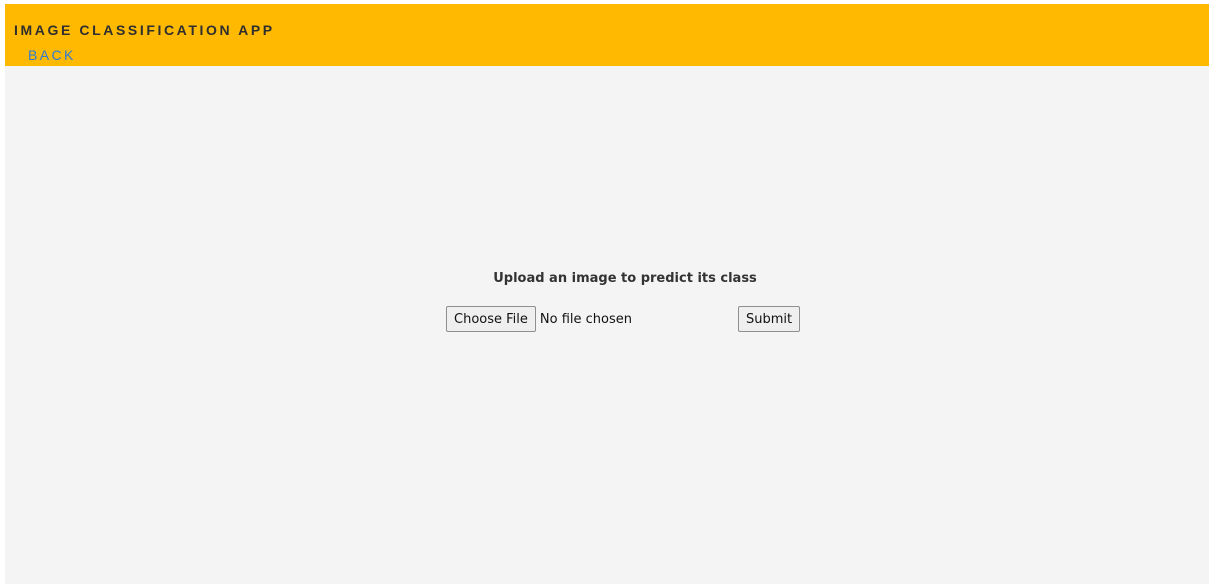  What do you see at coordinates (607, 35) in the screenshot?
I see `app-header: IMAGE CLASSIFICATION APP BACK` at bounding box center [607, 35].